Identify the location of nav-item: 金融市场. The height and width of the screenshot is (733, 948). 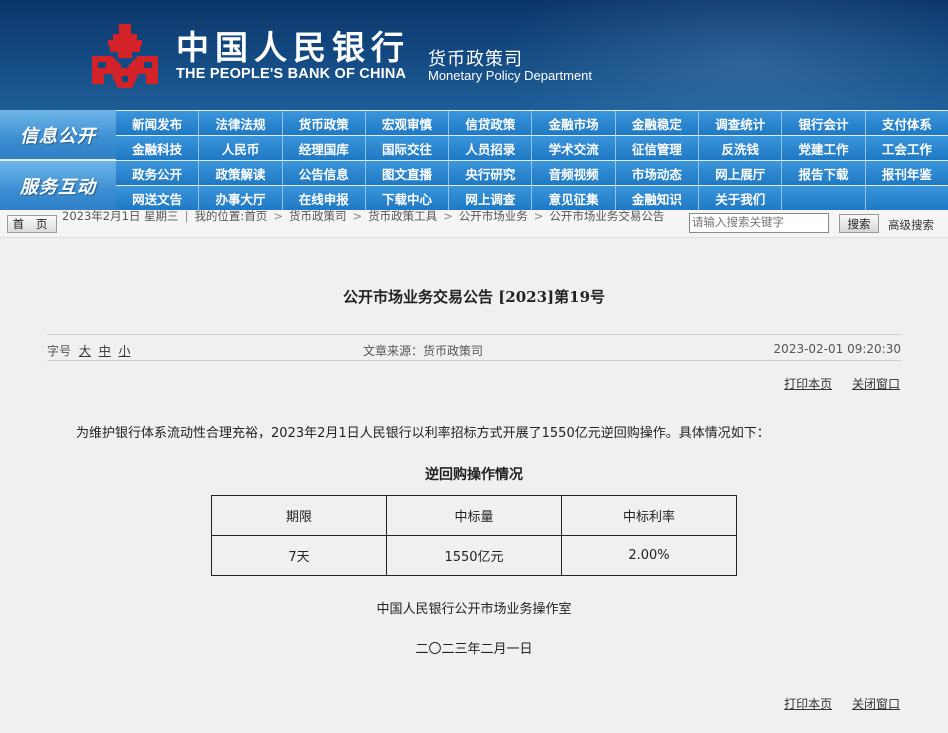
(574, 123).